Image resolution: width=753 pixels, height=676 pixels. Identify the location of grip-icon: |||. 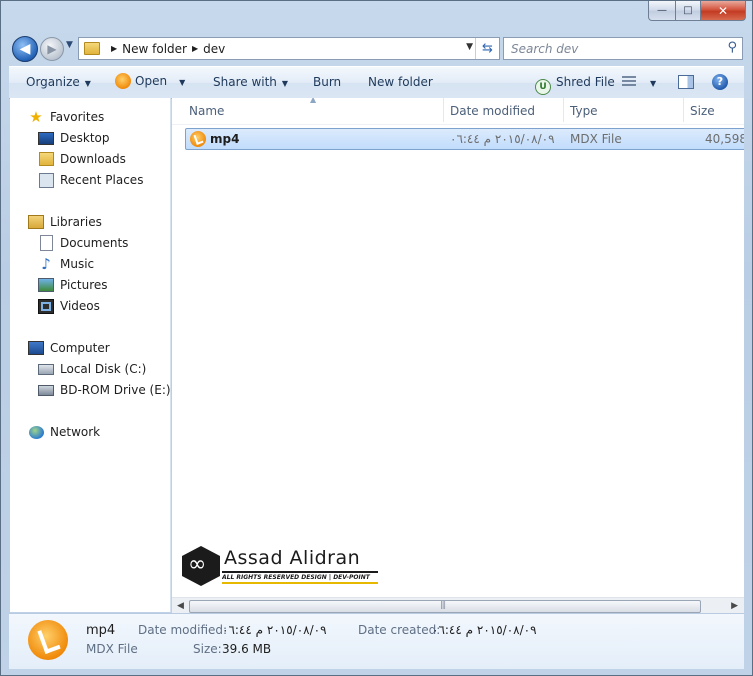
(443, 604).